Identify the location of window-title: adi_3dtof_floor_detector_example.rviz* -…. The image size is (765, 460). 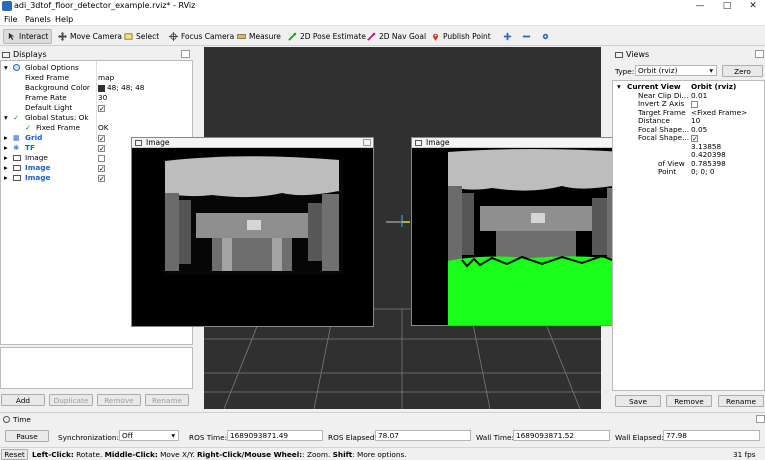
(105, 5).